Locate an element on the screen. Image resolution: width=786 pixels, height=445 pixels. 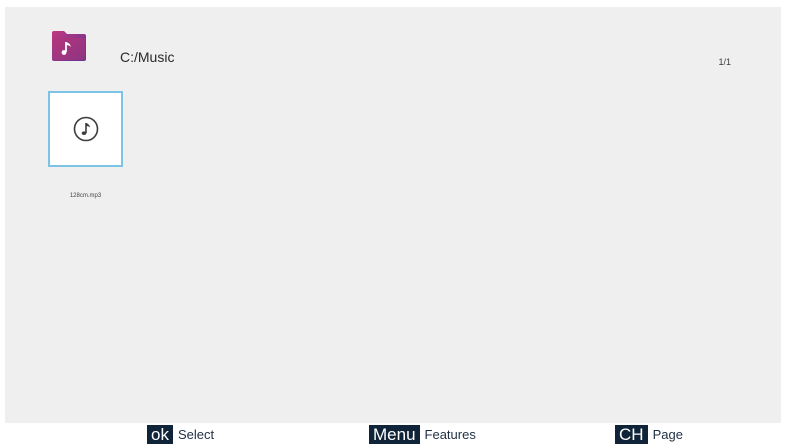
menu-label: Features is located at coordinates (450, 434).